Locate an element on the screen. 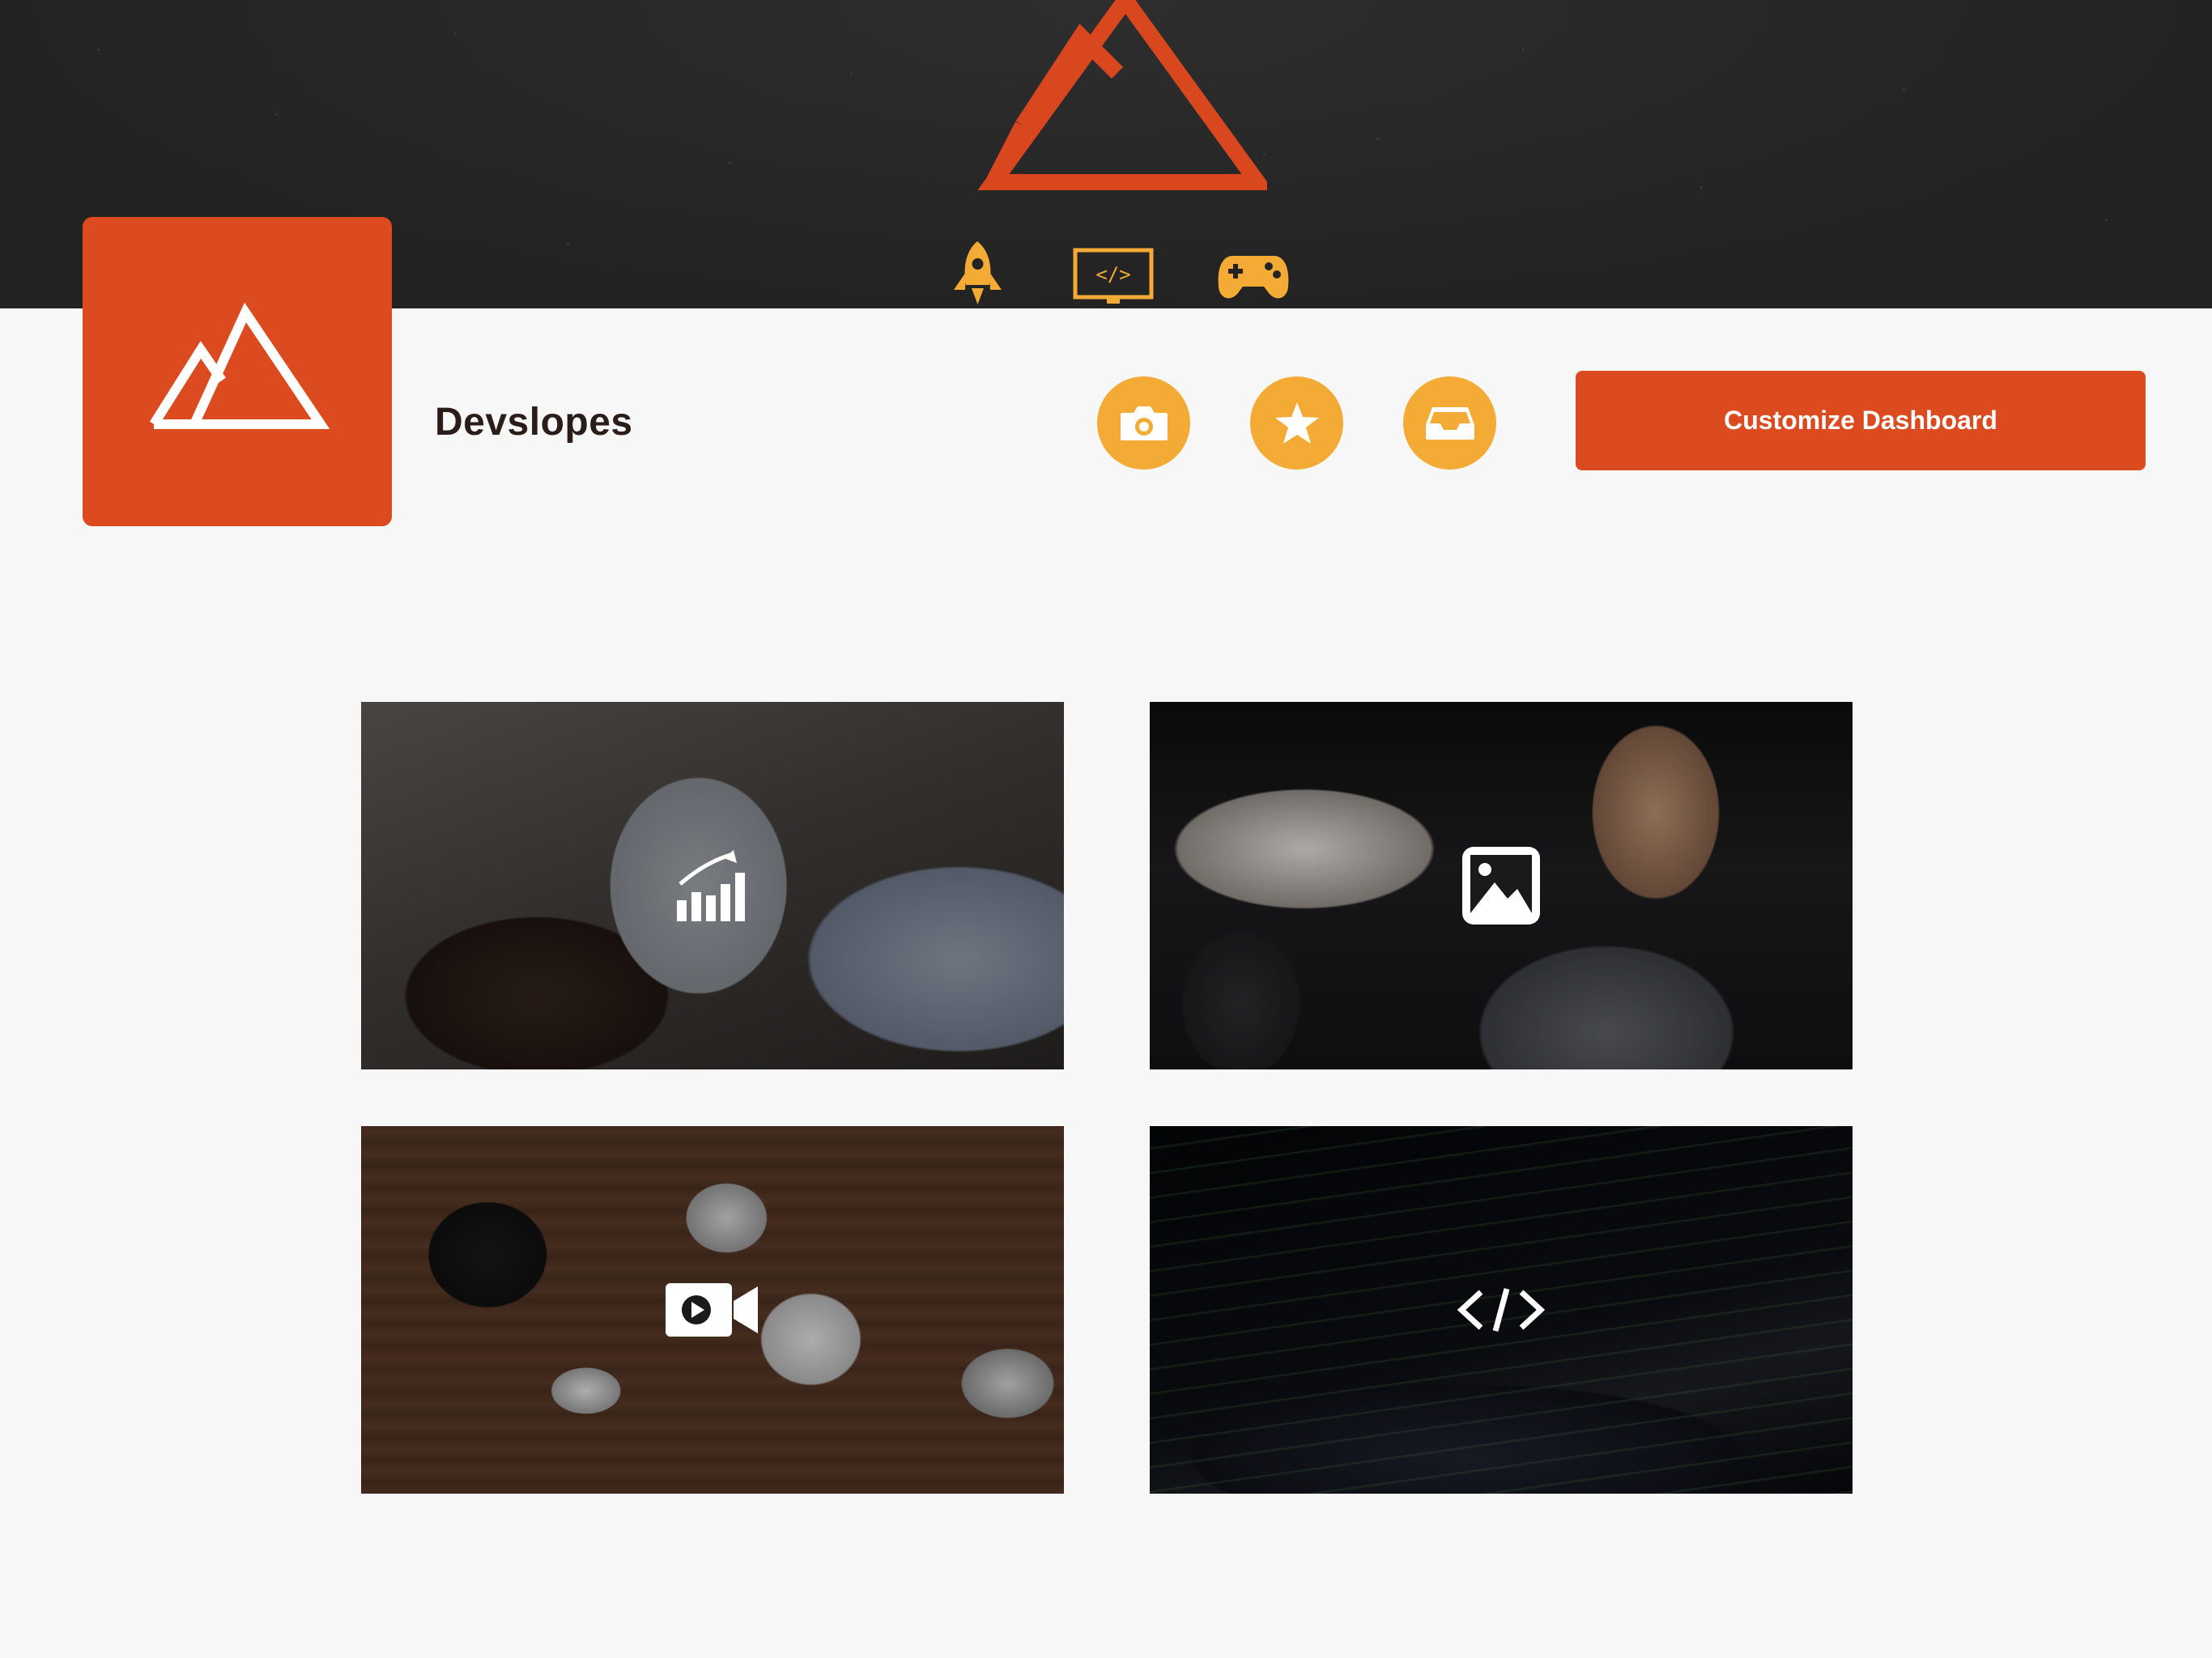  video-camera-icon is located at coordinates (712, 1310).